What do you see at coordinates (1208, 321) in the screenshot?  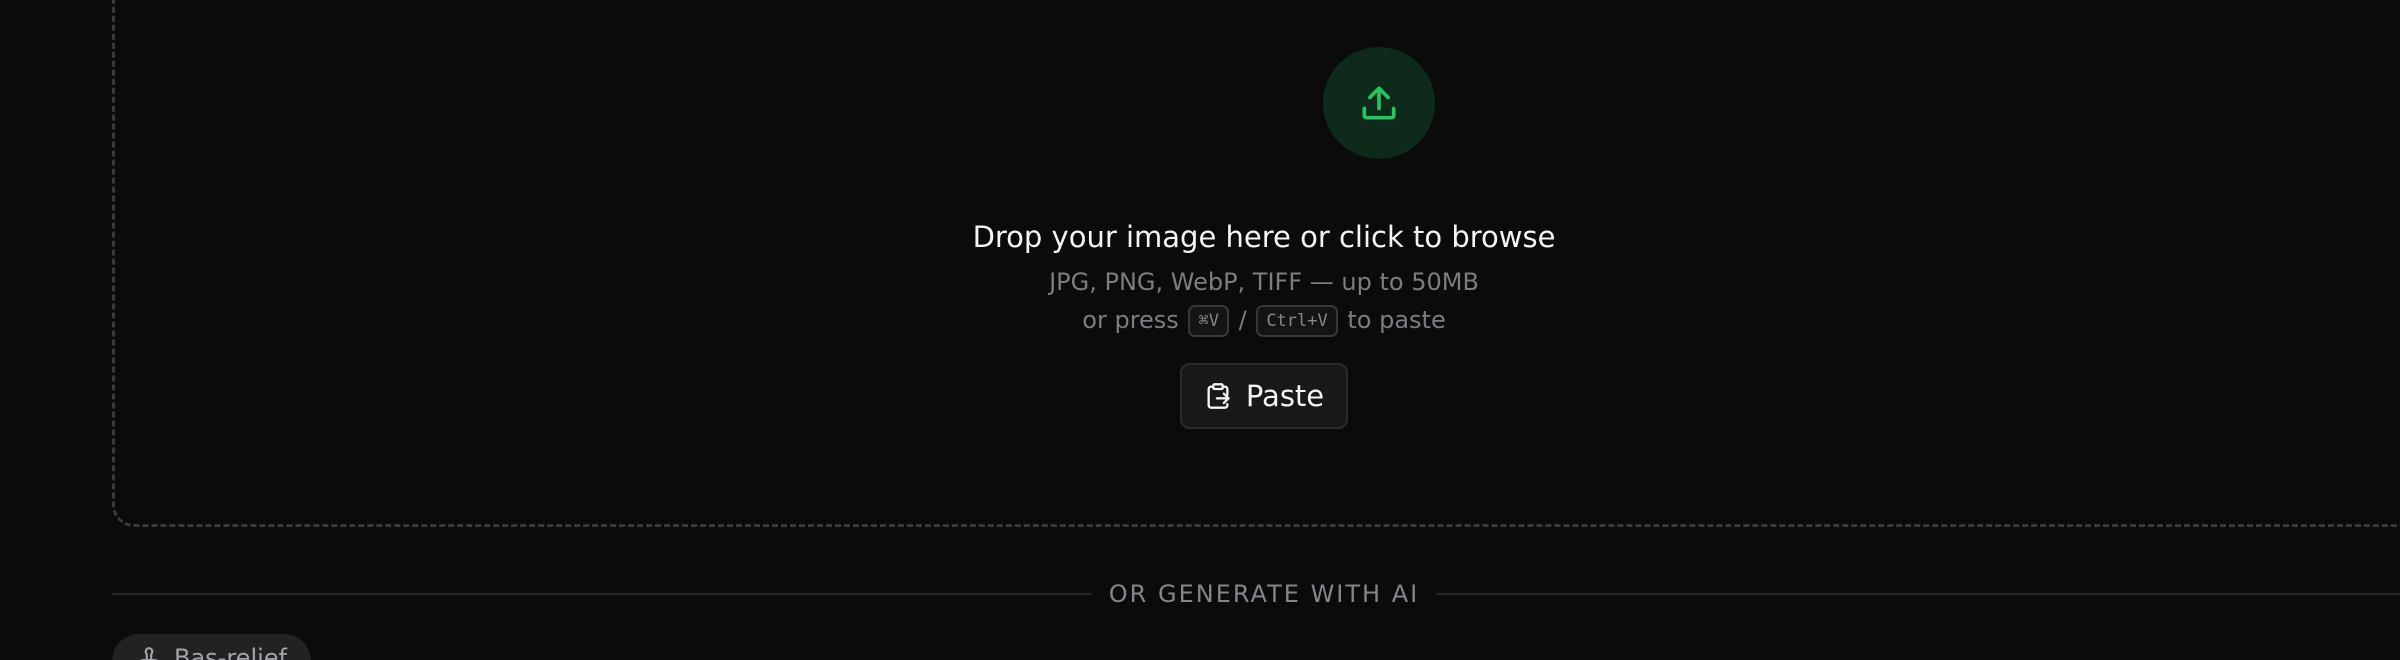 I see `mac-shortcut-key: ⌘V` at bounding box center [1208, 321].